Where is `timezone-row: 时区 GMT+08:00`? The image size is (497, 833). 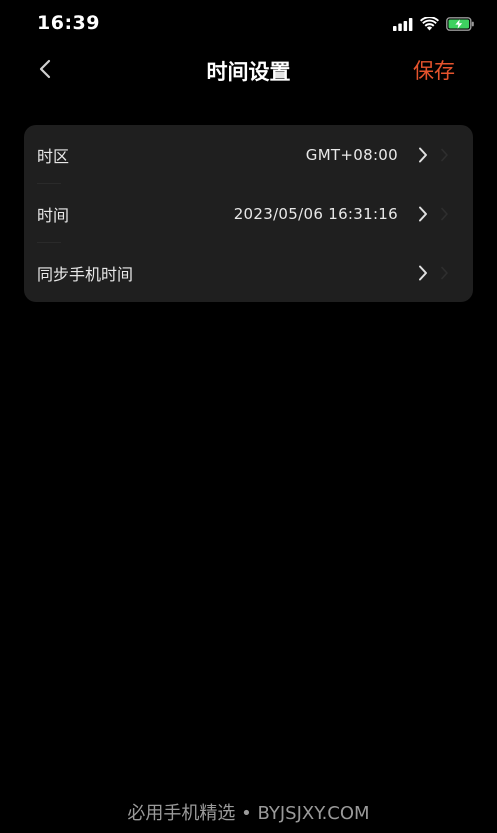
timezone-row: 时区 GMT+08:00 is located at coordinates (248, 154).